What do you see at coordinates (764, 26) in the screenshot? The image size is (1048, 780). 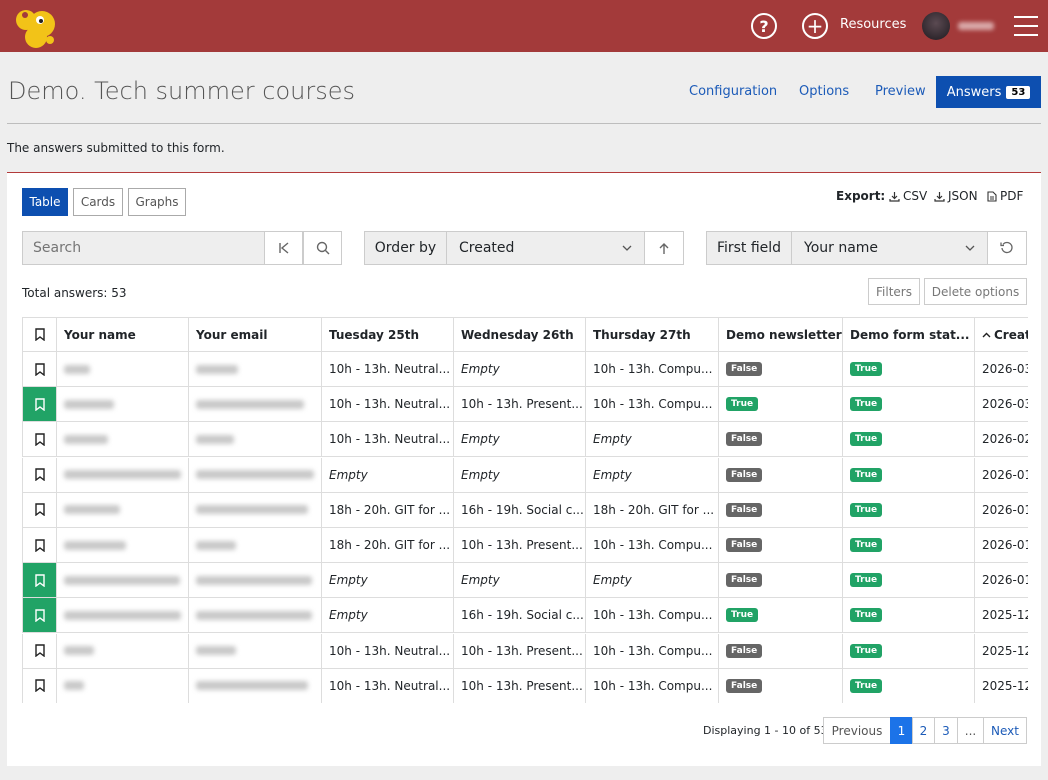 I see `help-icon: ?` at bounding box center [764, 26].